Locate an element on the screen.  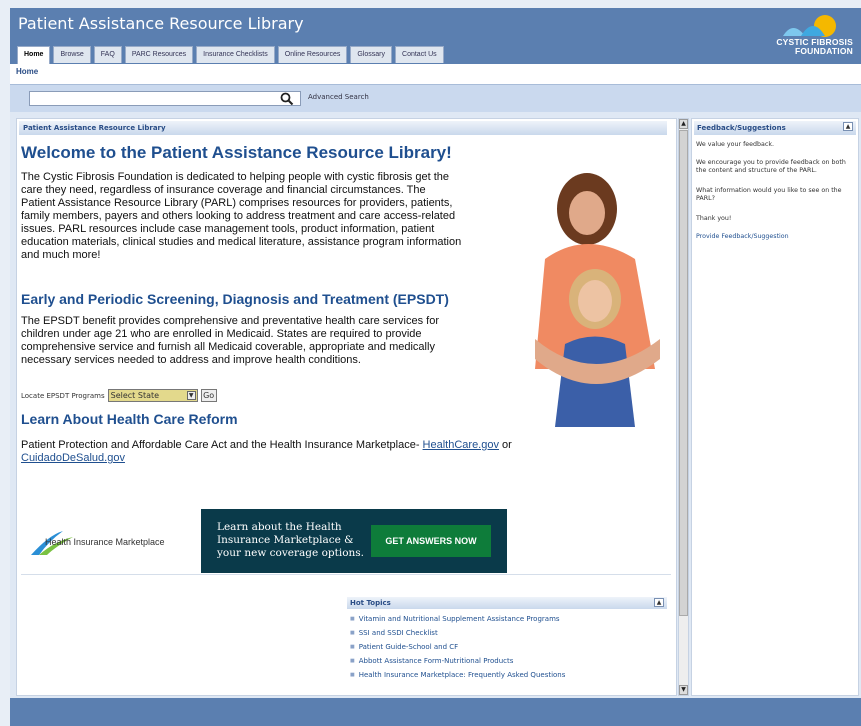
banner-line: Insurance Marketplace & is located at coordinates (285, 540).